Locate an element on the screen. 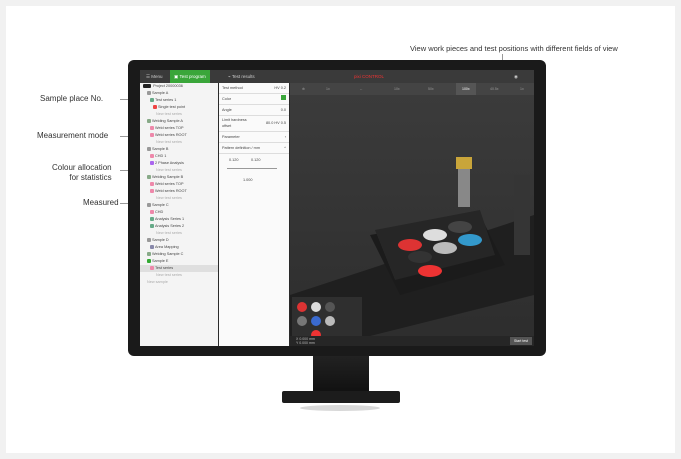 This screenshot has height=459, width=681. tree-row: Sample E is located at coordinates (179, 261).